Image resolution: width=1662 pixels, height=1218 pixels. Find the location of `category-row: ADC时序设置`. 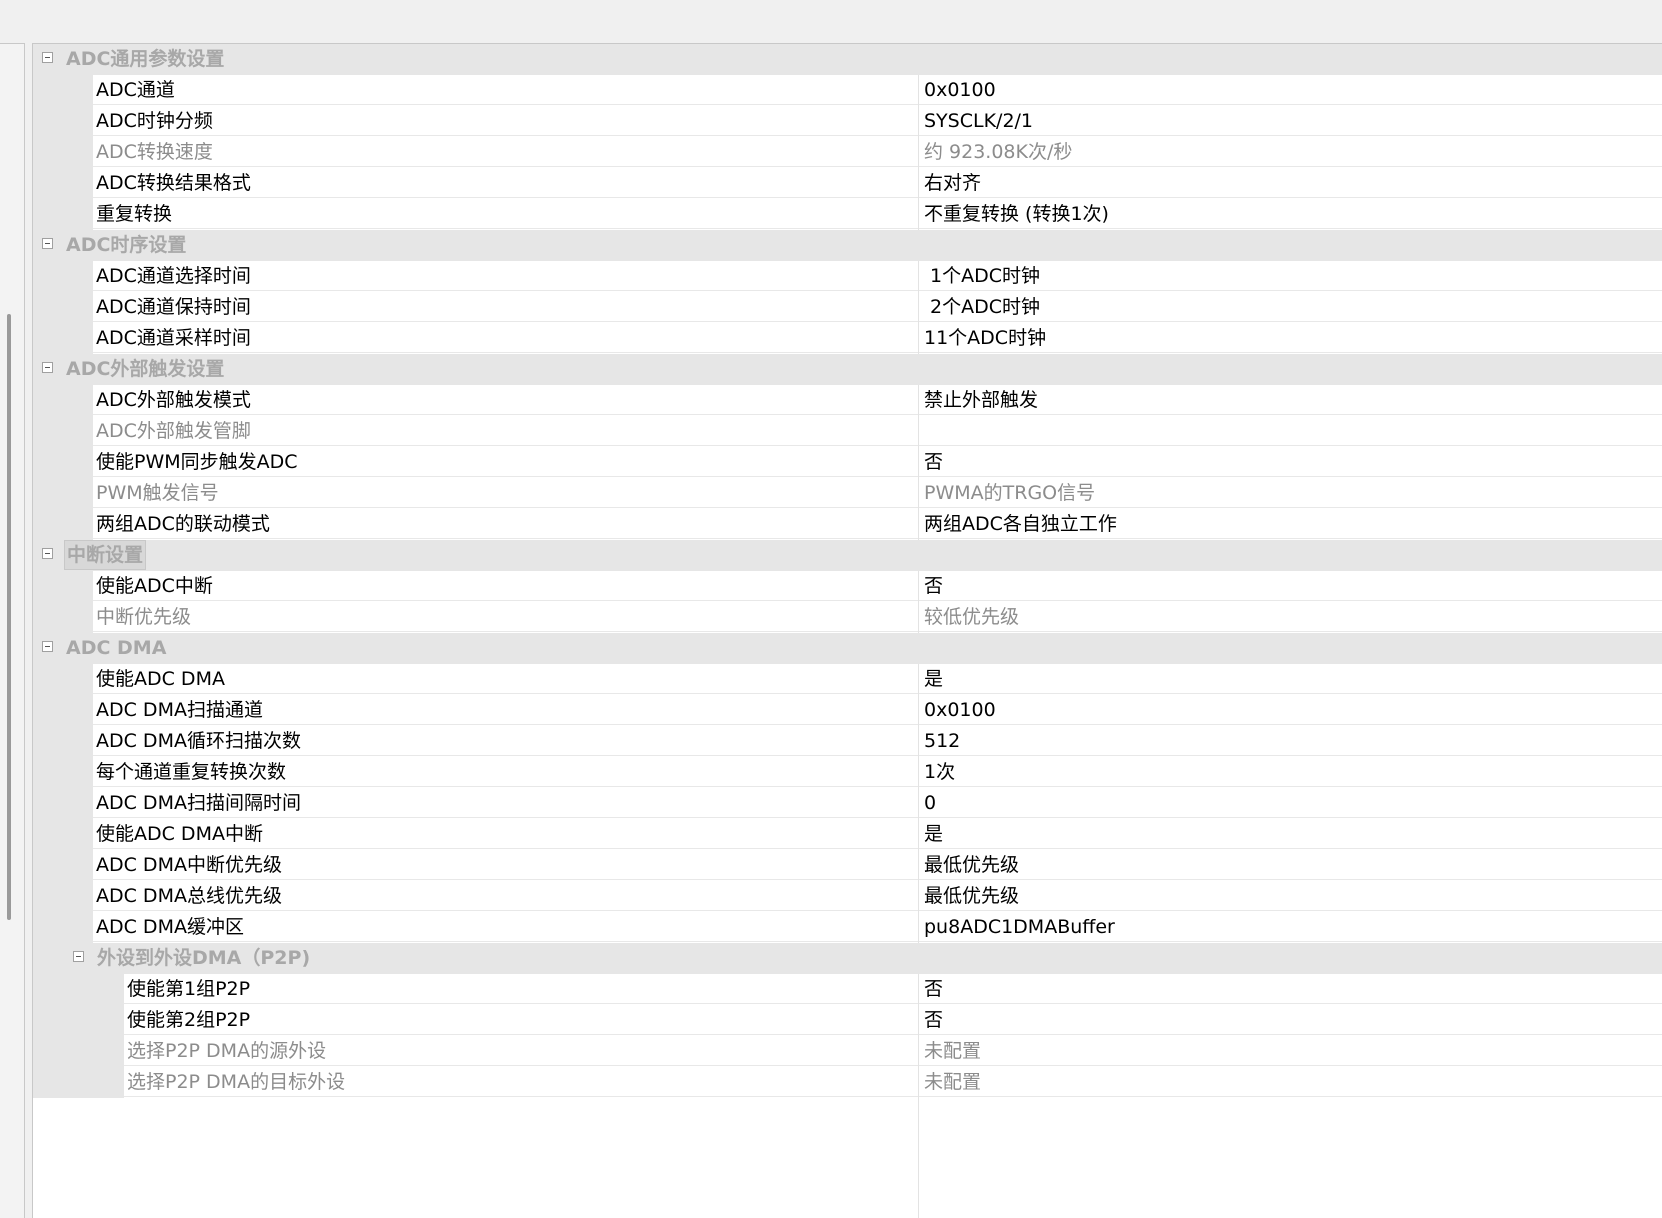

category-row: ADC时序设置 is located at coordinates (847, 245).